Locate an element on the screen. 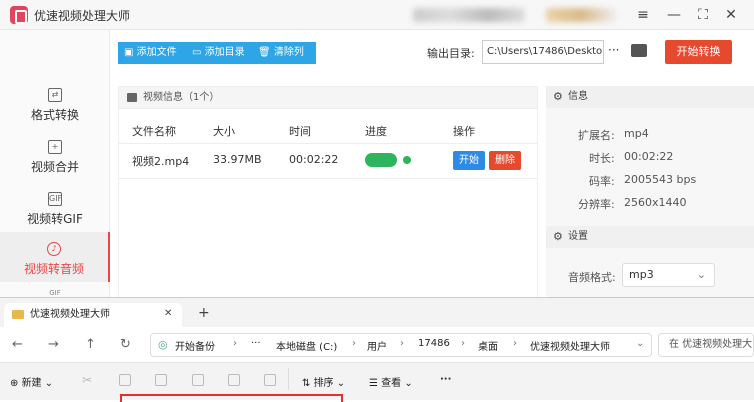  paste-icon is located at coordinates (161, 380).